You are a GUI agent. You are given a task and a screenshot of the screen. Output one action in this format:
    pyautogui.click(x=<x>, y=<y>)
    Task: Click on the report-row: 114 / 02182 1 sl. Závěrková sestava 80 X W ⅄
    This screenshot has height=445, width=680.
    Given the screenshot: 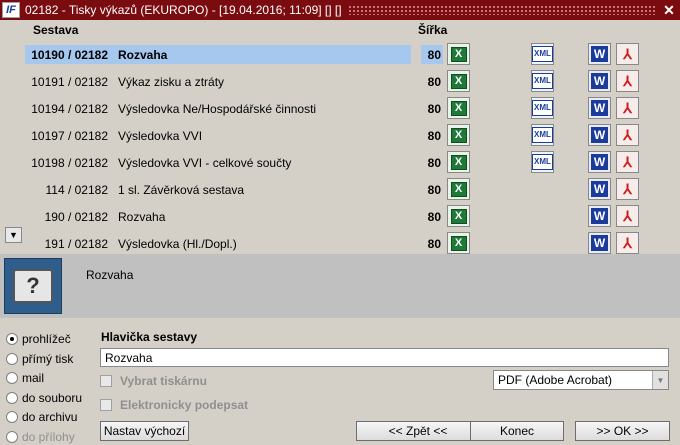 What is the action you would take?
    pyautogui.click(x=340, y=189)
    